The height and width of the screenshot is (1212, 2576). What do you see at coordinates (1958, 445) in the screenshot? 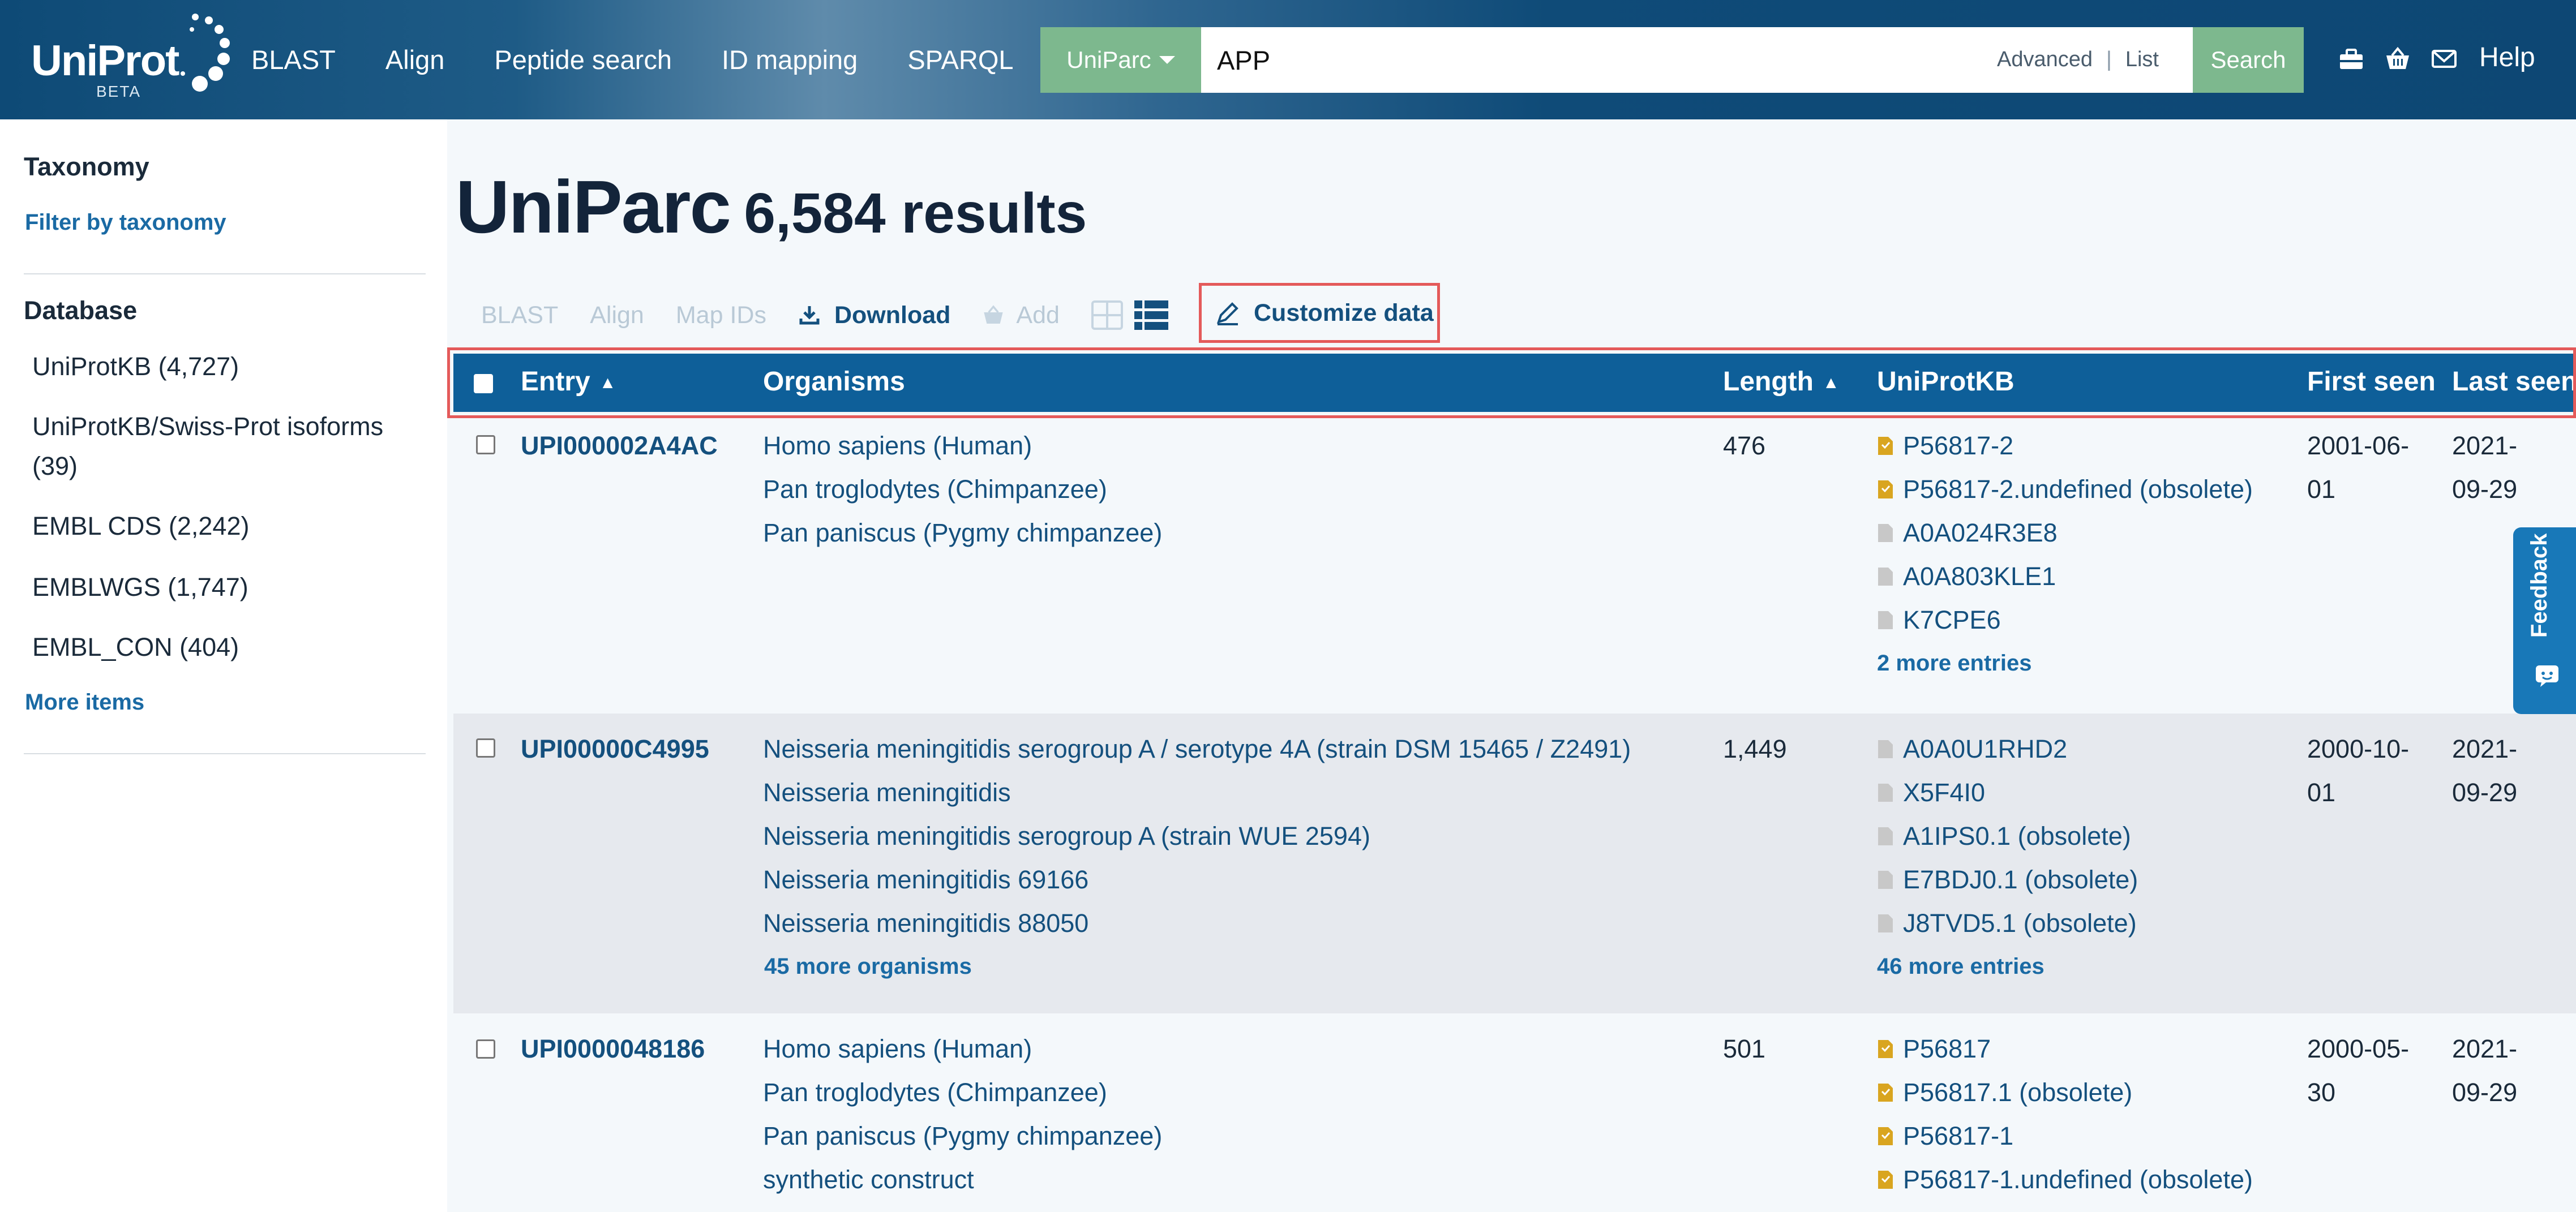
I see `uniprotkb-accession: P56817-2` at bounding box center [1958, 445].